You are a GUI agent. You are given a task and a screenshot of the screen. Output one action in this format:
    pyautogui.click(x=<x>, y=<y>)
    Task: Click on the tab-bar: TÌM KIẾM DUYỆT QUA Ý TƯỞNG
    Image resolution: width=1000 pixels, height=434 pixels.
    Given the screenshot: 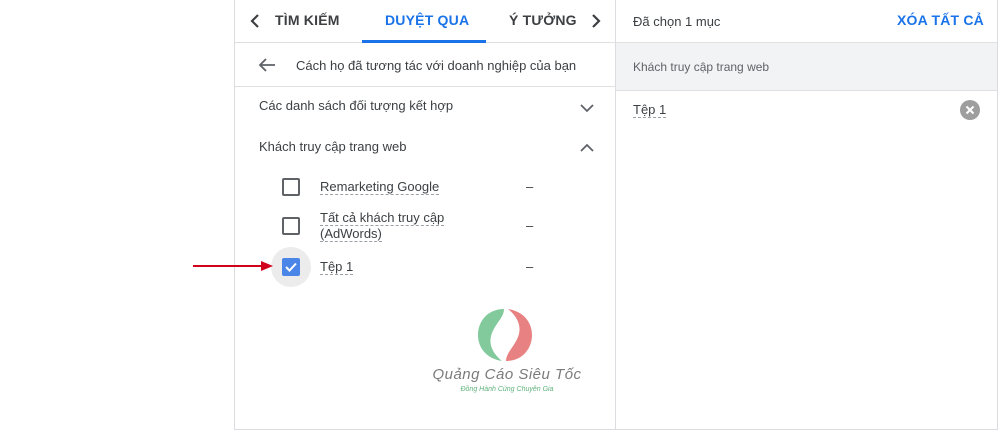 What is the action you would take?
    pyautogui.click(x=425, y=21)
    